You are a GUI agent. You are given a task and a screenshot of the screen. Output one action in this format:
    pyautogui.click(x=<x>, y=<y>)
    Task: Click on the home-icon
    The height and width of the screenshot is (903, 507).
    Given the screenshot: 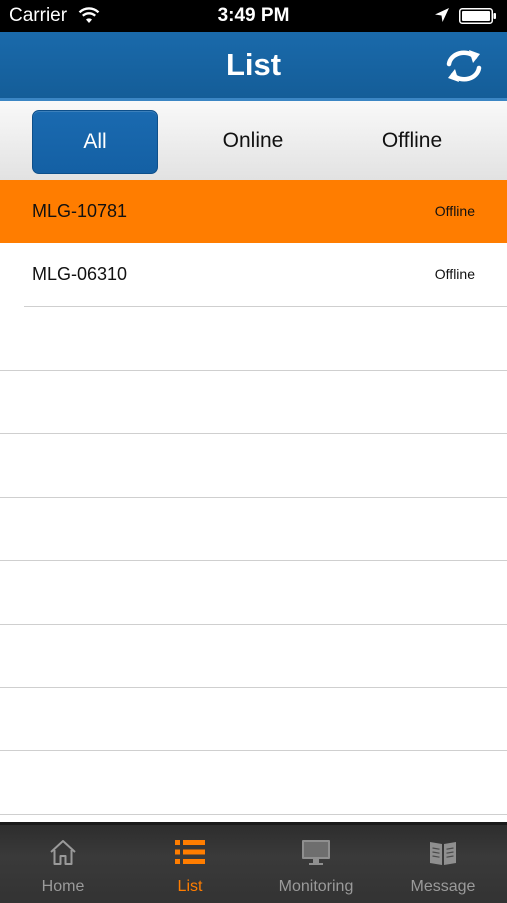 What is the action you would take?
    pyautogui.click(x=63, y=852)
    